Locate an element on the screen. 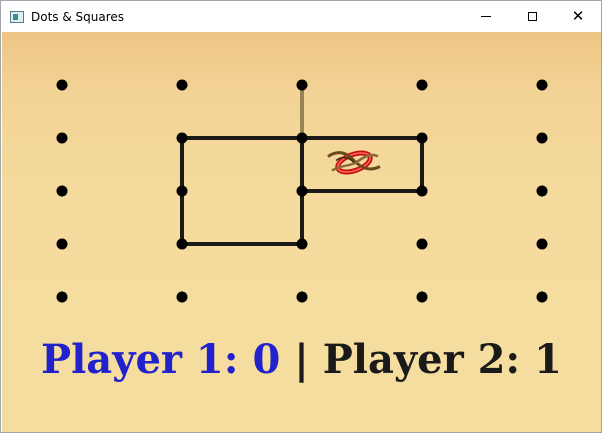 Image resolution: width=602 pixels, height=433 pixels. title-bar: Dots & Squares ✕ is located at coordinates (301, 16).